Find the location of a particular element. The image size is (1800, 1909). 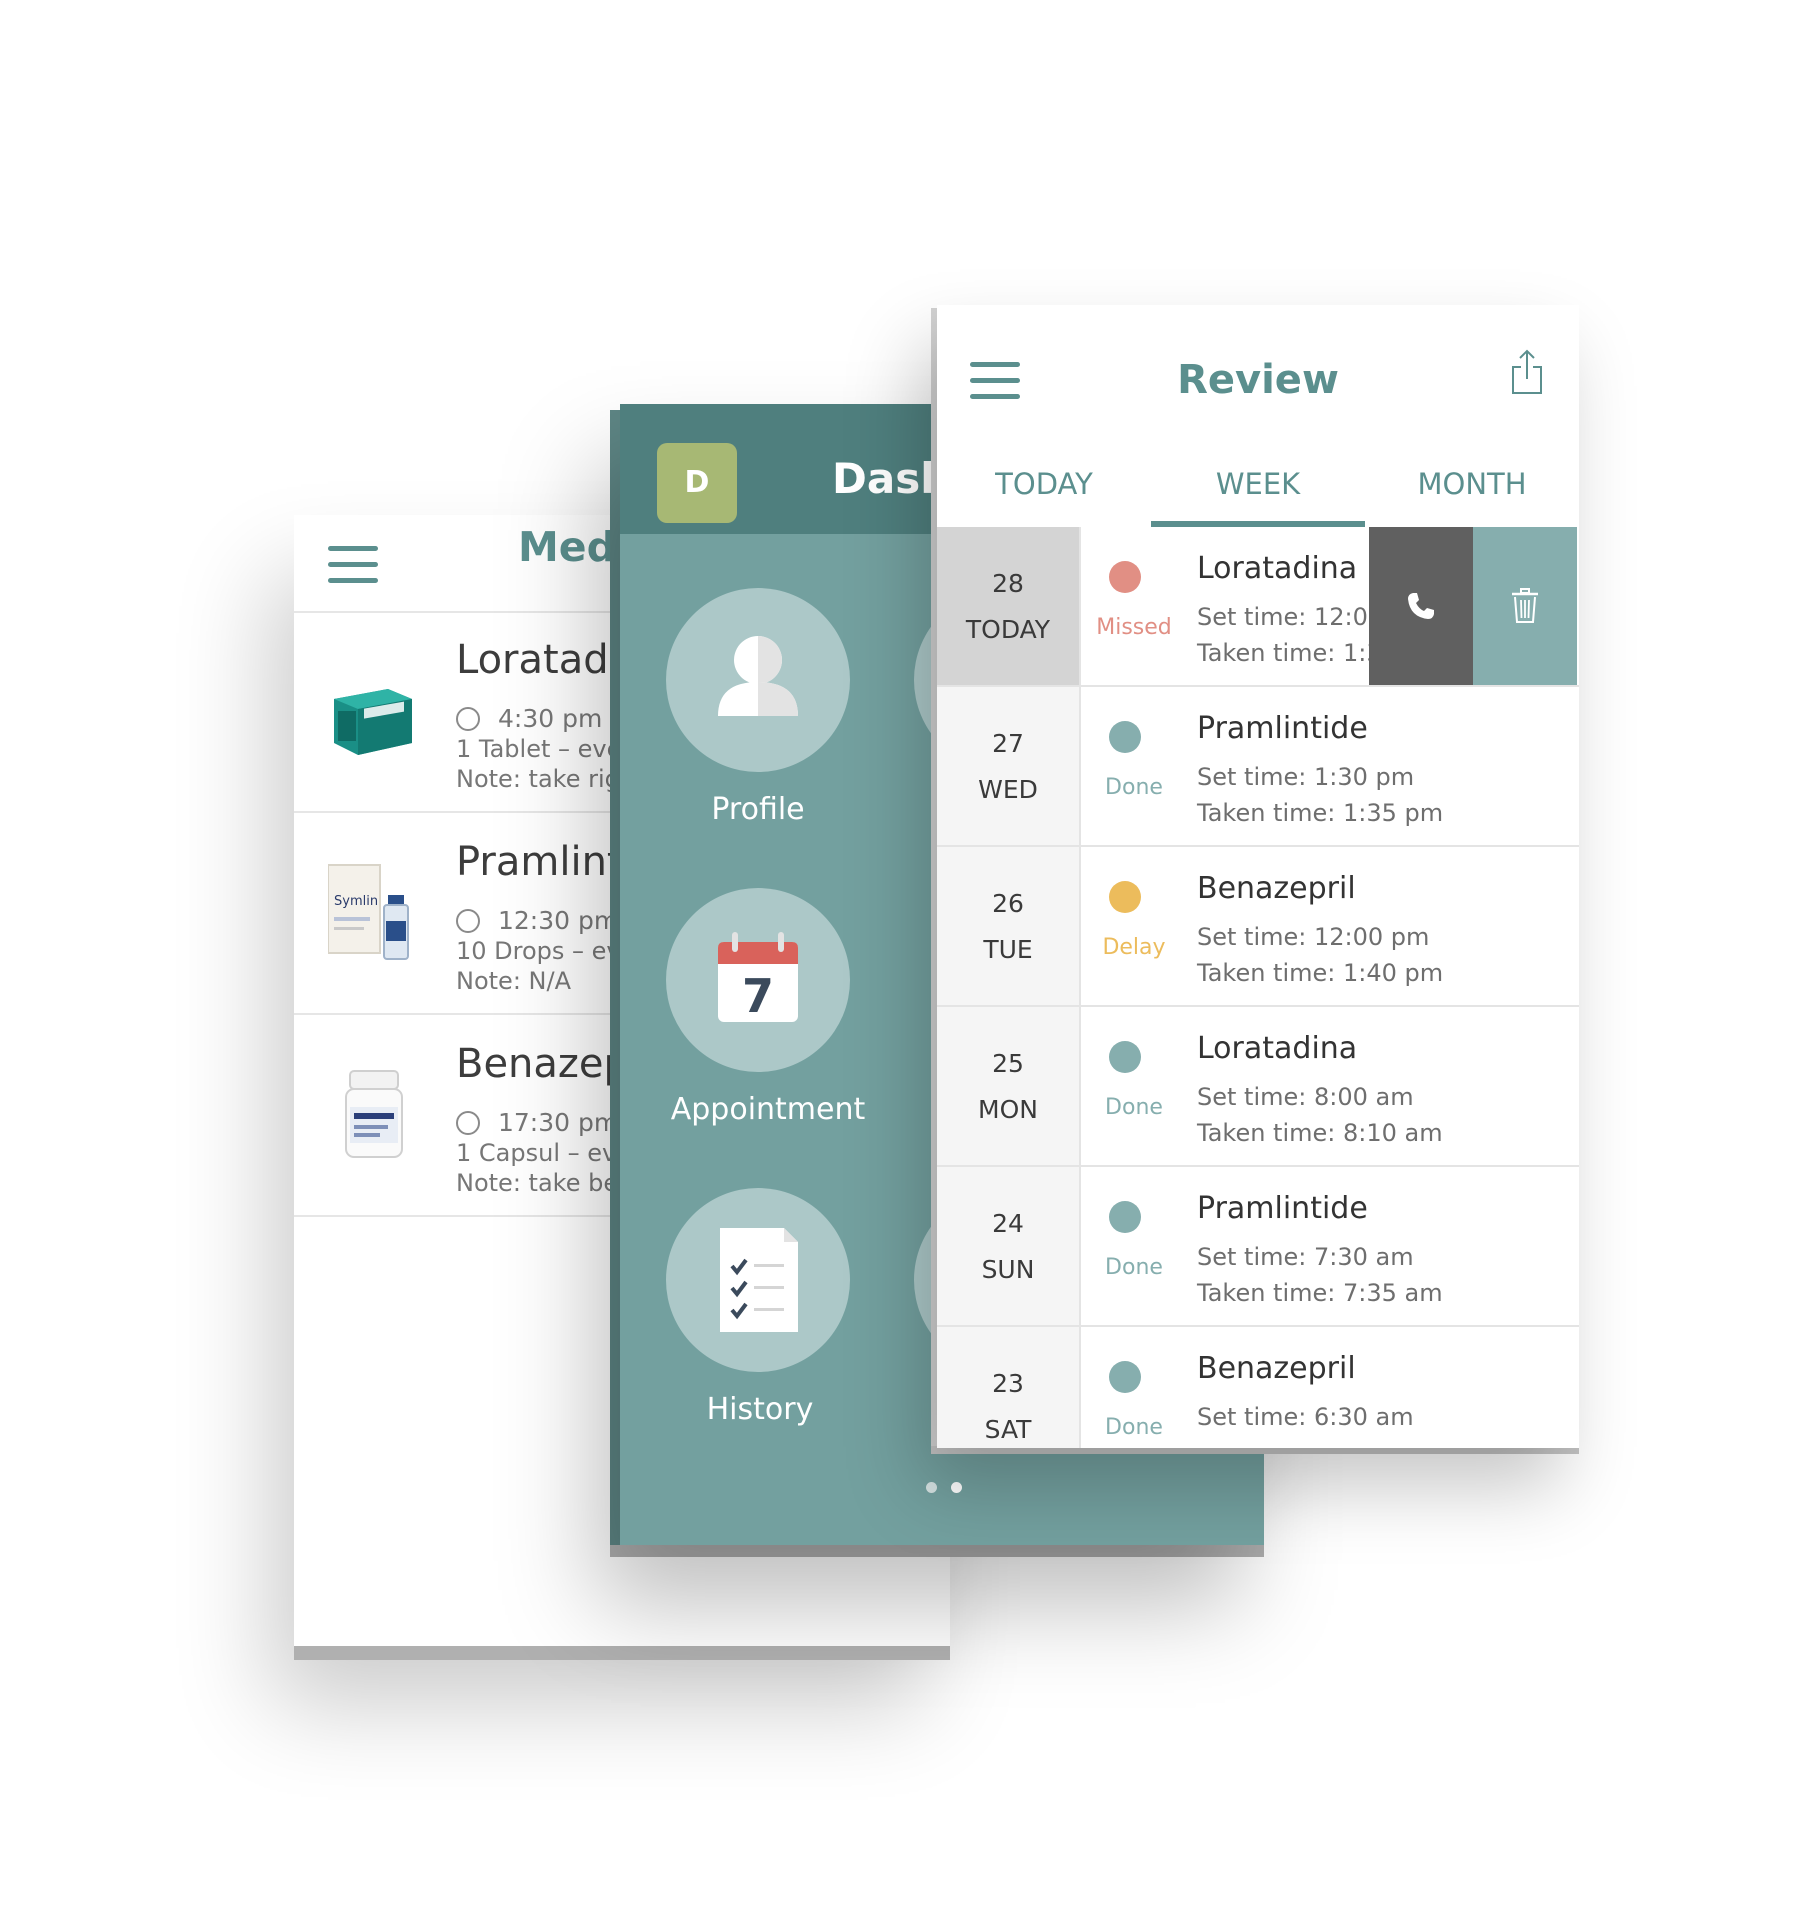

taken-time: Taken time: 7:35 am is located at coordinates (1320, 1293).